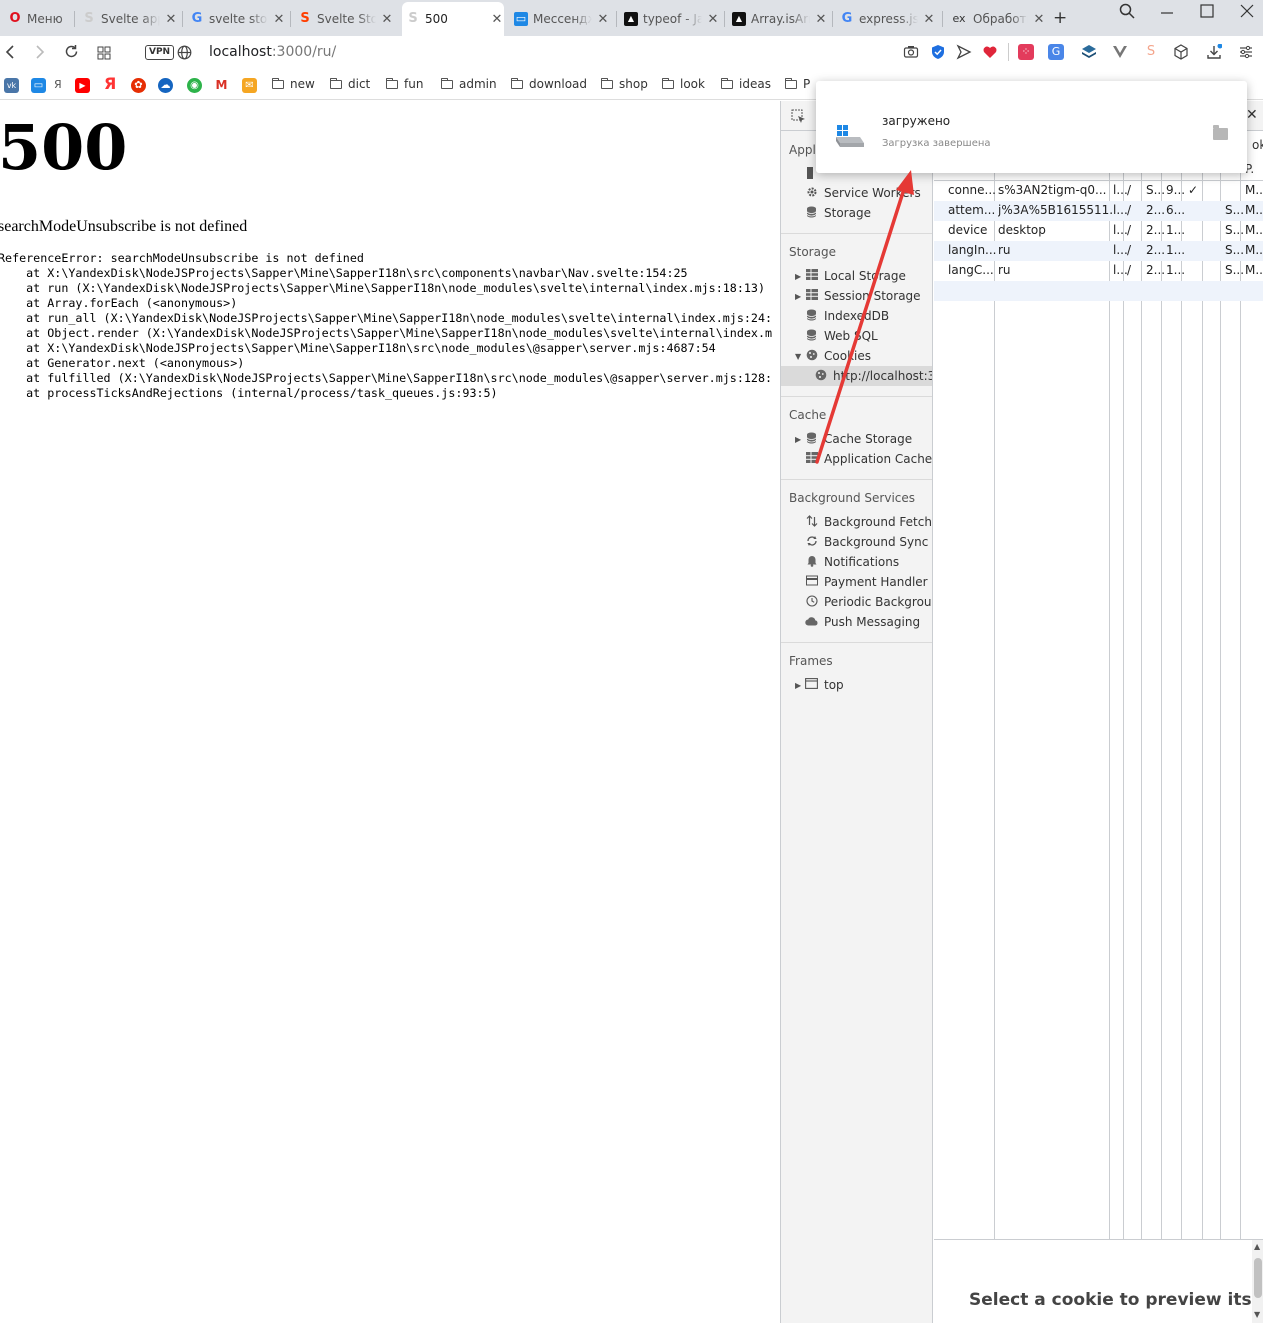 This screenshot has width=1263, height=1323. I want to click on camera-icon, so click(911, 52).